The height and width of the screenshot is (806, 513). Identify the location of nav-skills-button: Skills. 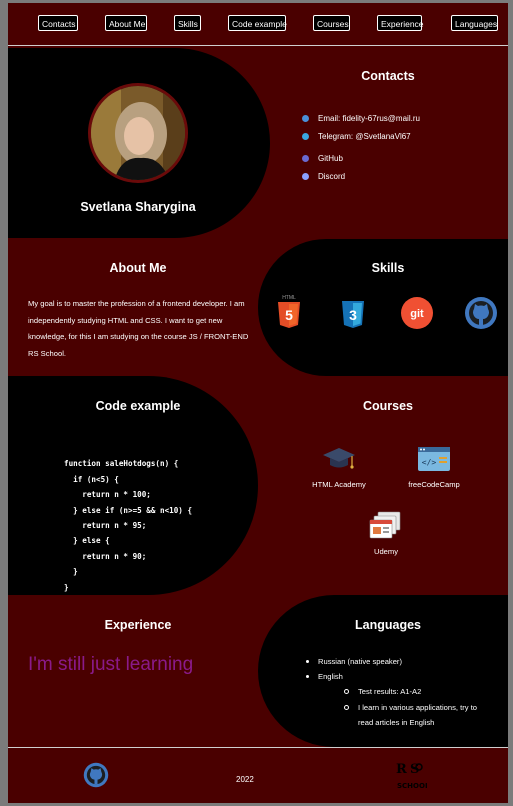
(187, 23).